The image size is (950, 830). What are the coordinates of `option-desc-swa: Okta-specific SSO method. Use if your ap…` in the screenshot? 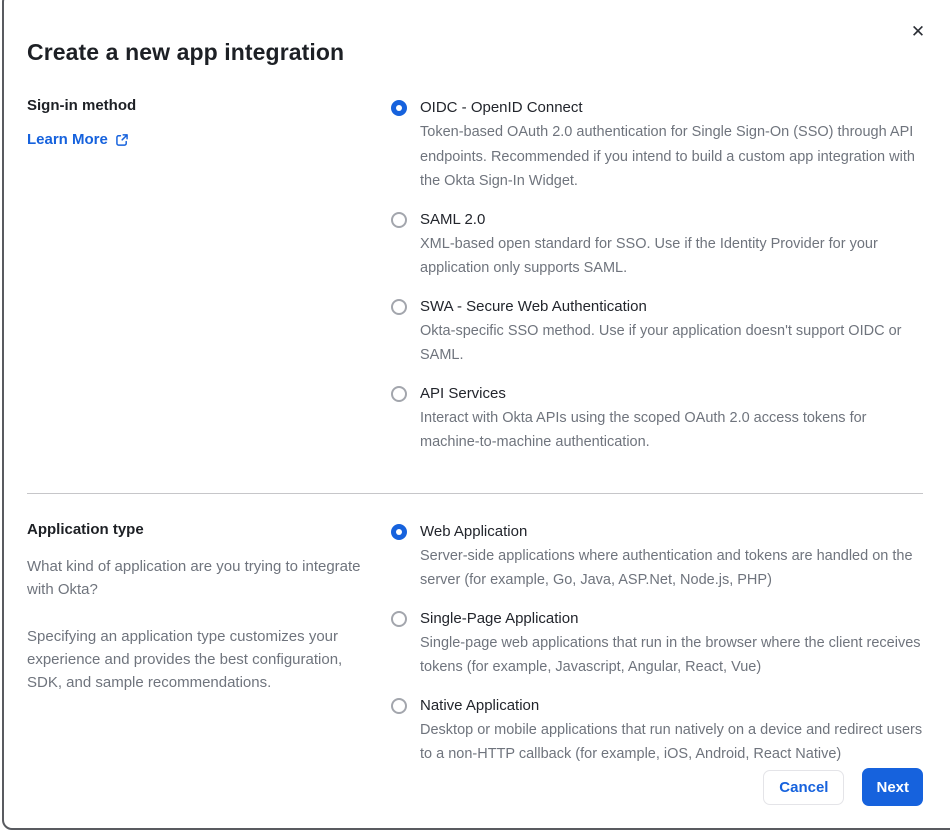 It's located at (661, 343).